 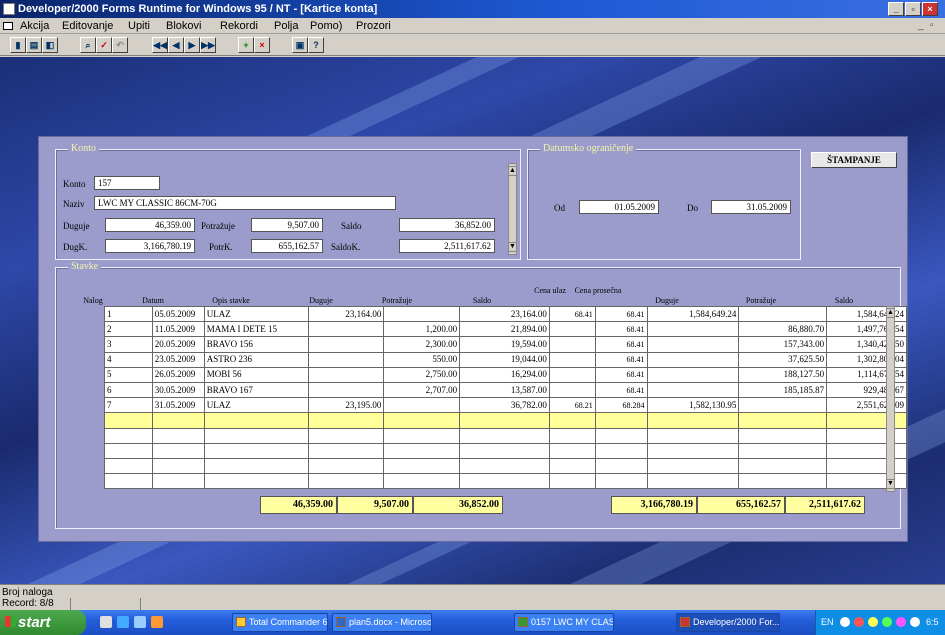 What do you see at coordinates (346, 405) in the screenshot?
I see `cell-duguje: 23,195.00` at bounding box center [346, 405].